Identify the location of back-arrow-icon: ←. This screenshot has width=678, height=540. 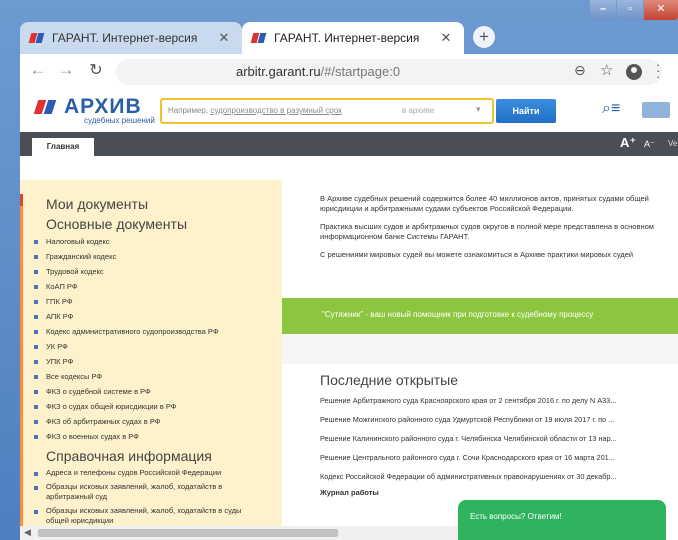
(38, 70).